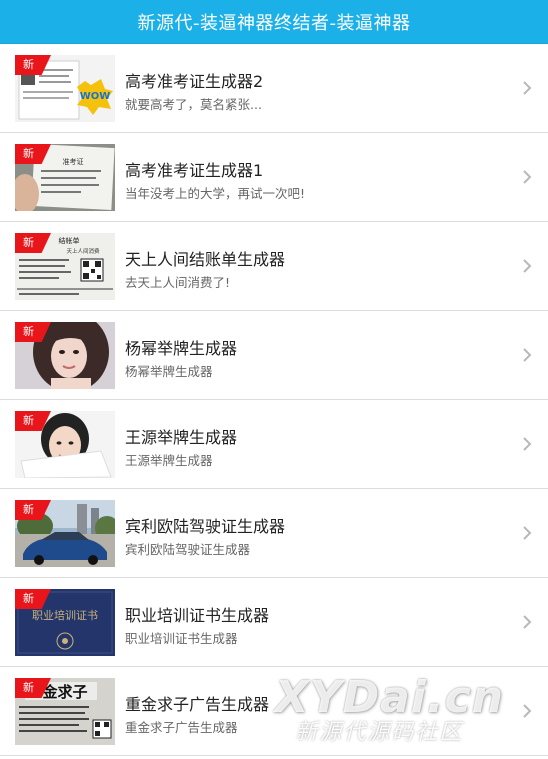 This screenshot has width=548, height=759. Describe the element at coordinates (274, 177) in the screenshot. I see `list-item: 准考证 新 高考准考证生成器1 当年没考上的大学，再试一次吧!` at that location.